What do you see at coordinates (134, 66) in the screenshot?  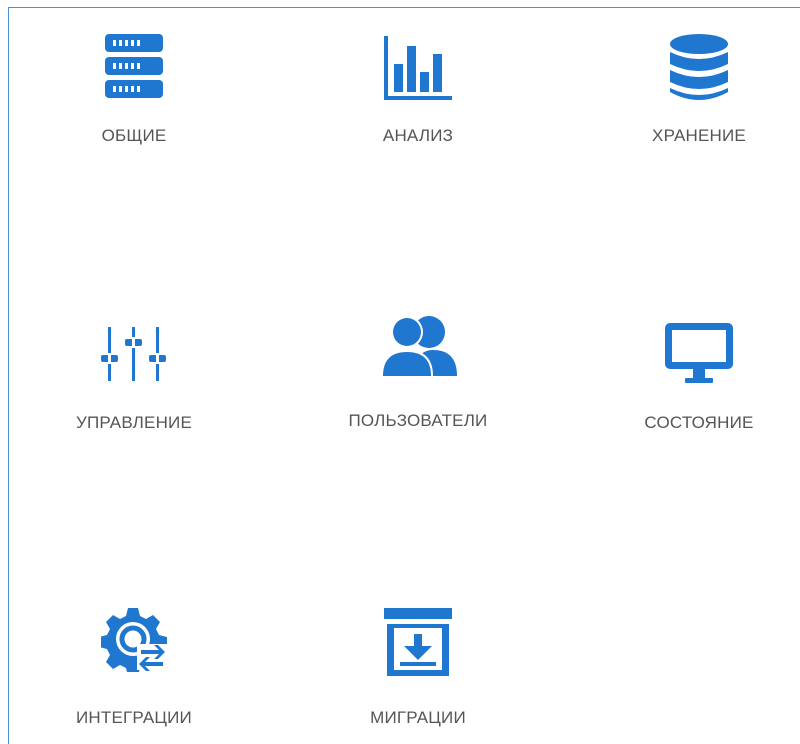 I see `server-rack-icon` at bounding box center [134, 66].